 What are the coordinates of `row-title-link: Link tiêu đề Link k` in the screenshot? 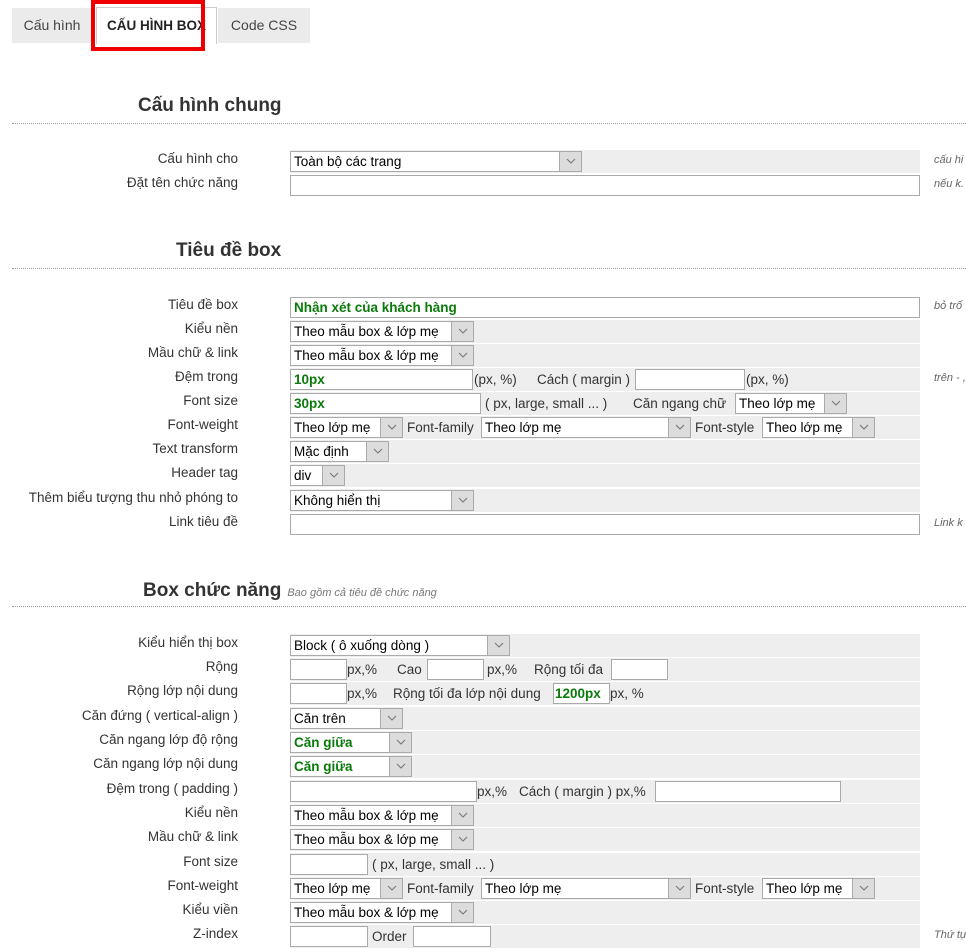 It's located at (481, 525).